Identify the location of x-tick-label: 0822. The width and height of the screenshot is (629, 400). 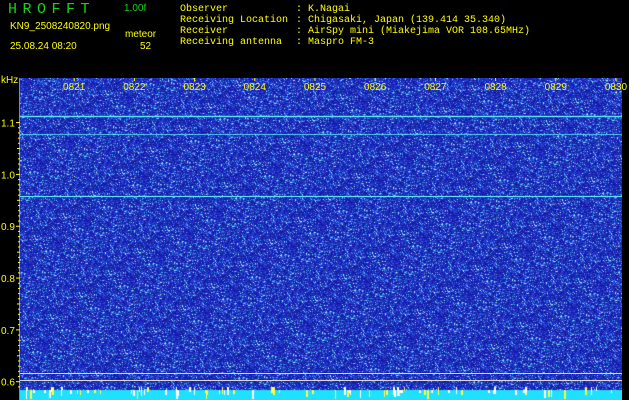
(134, 87).